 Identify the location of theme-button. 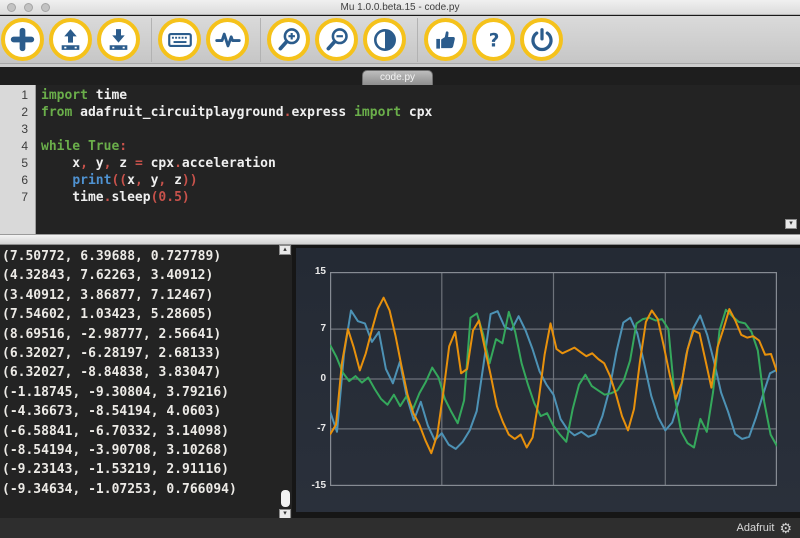
(384, 39).